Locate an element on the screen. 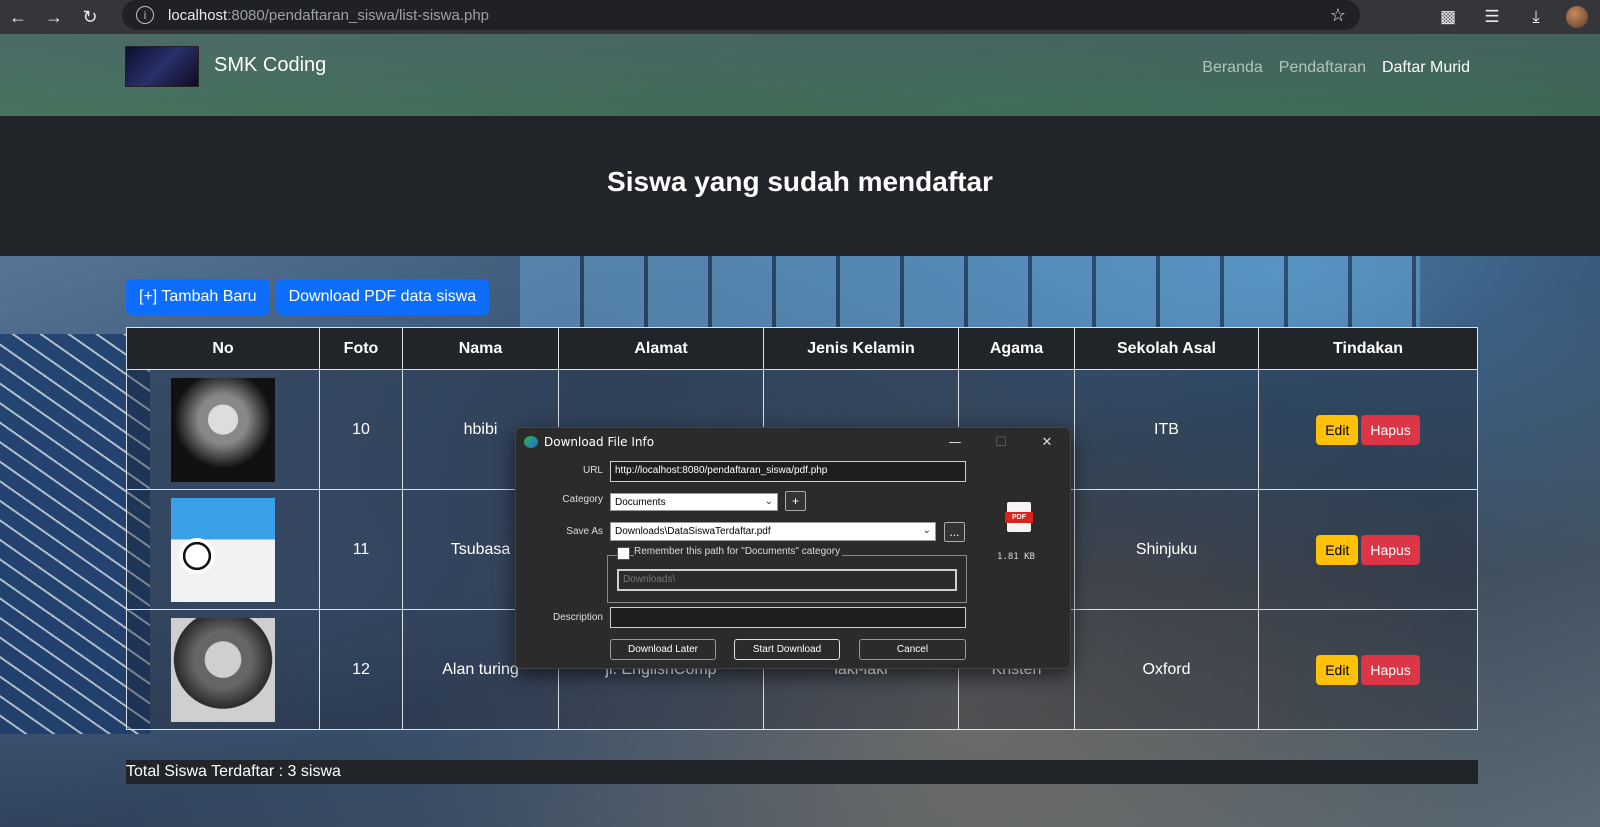  cell-sekolah-asal: Oxford is located at coordinates (1166, 669).